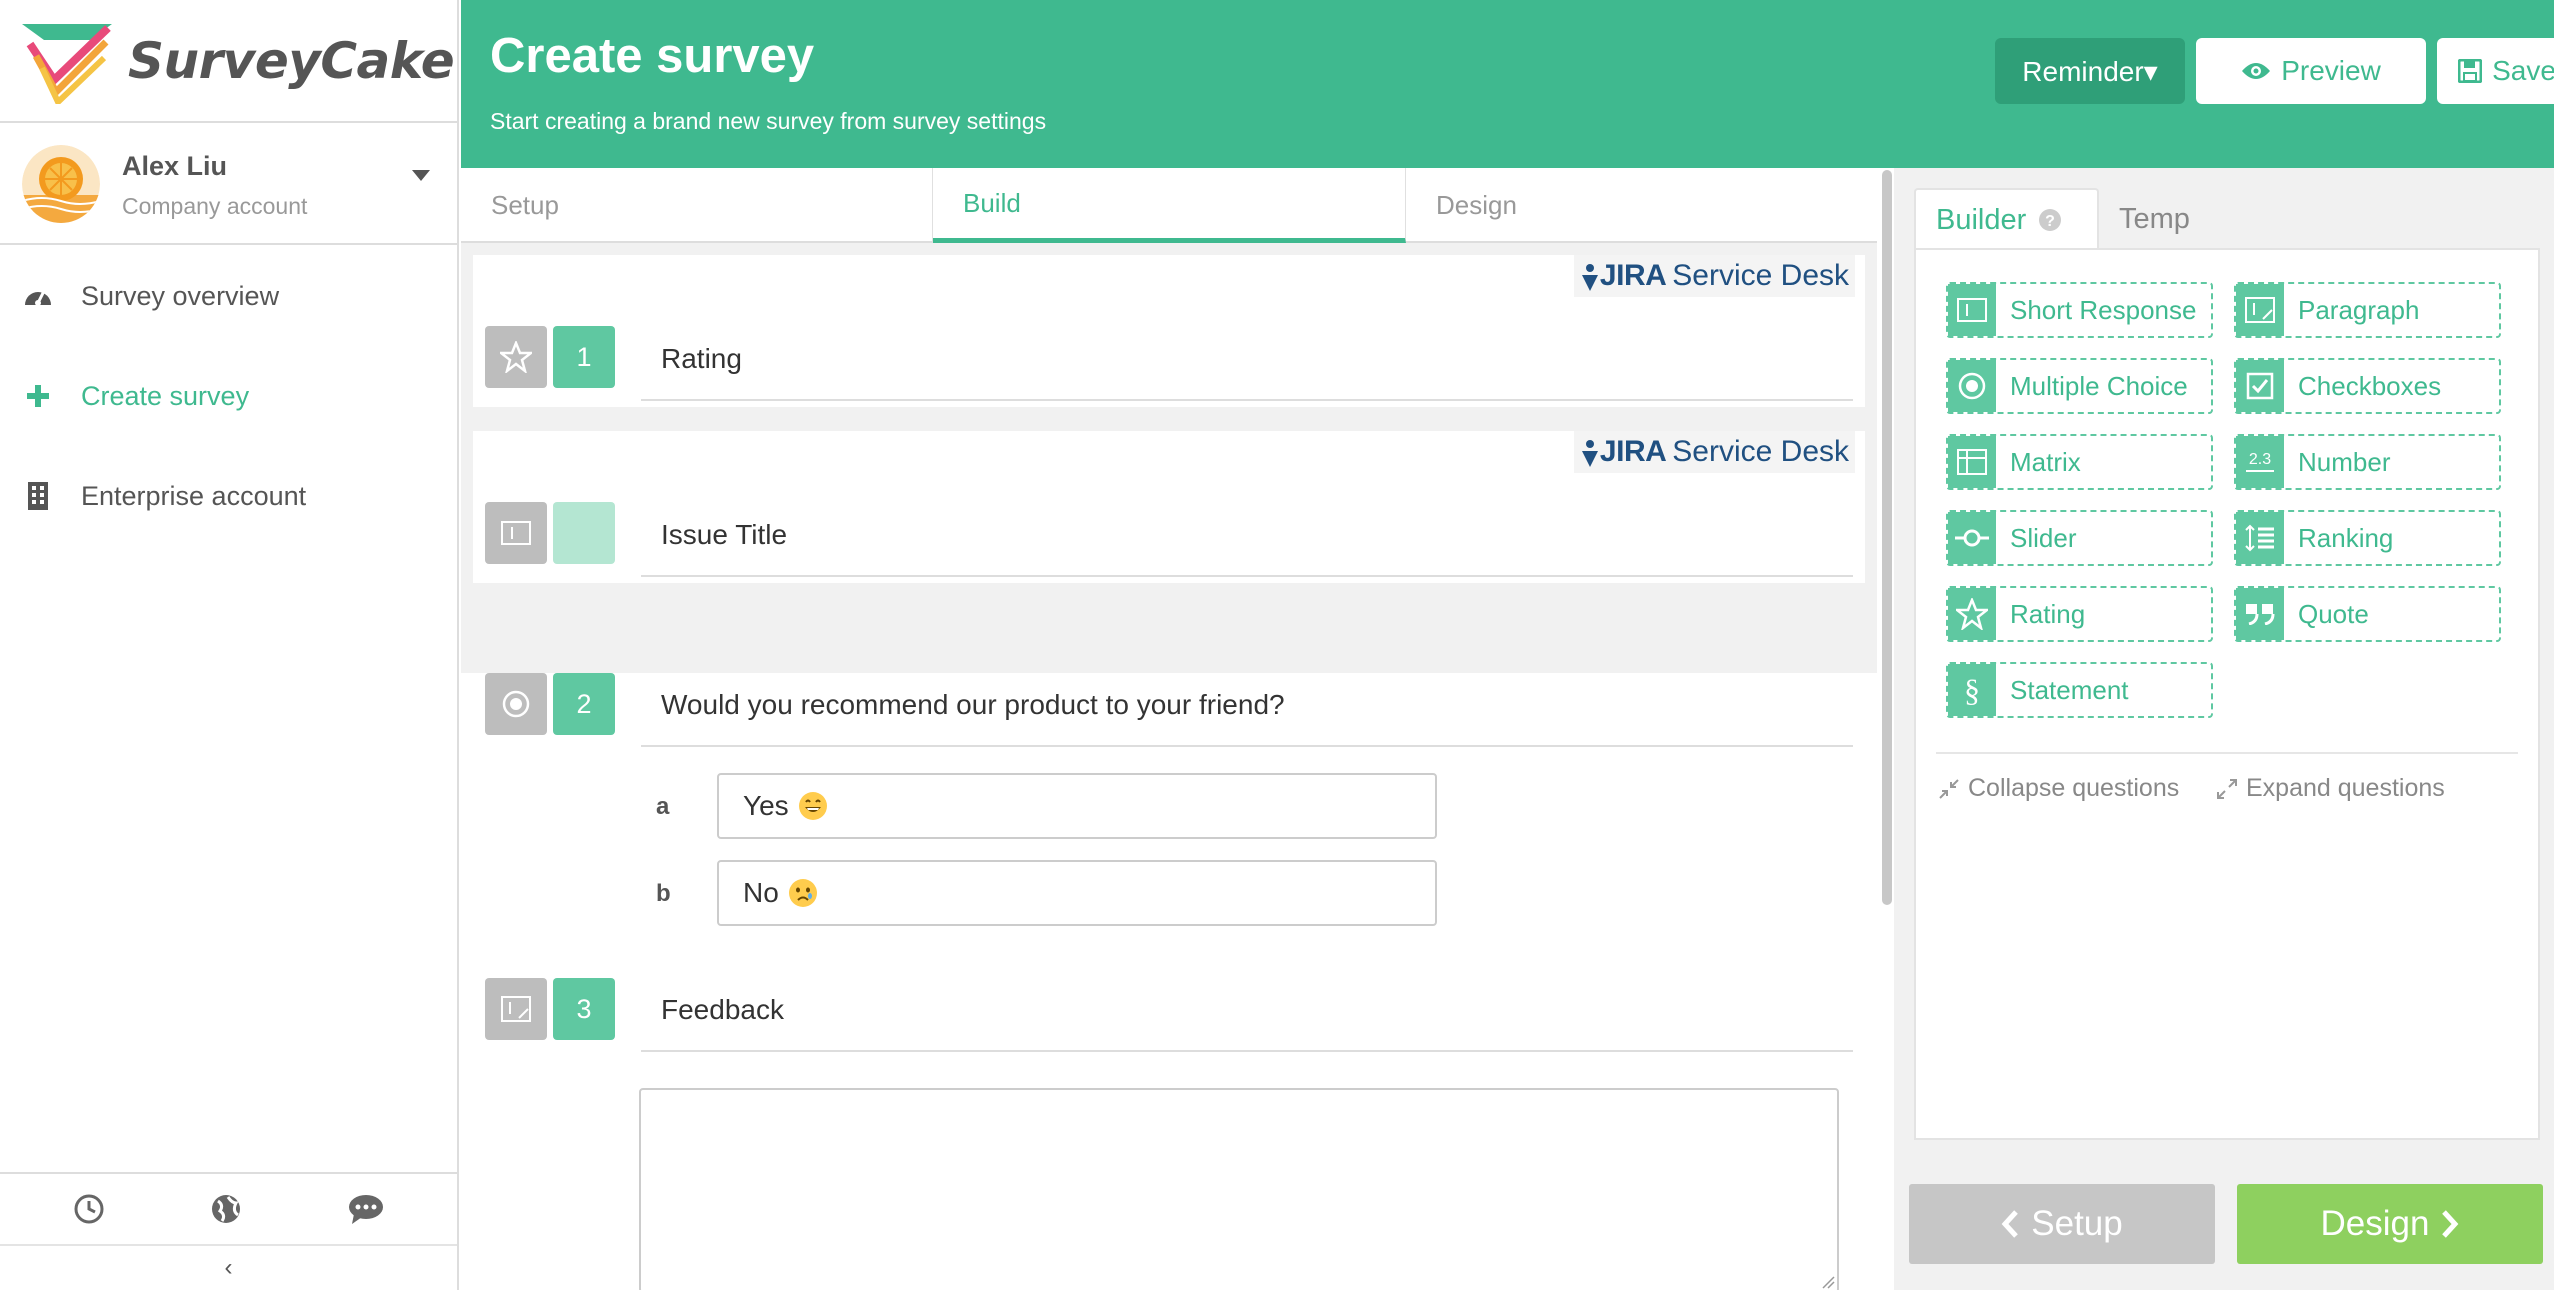 The image size is (2554, 1290). What do you see at coordinates (1981, 219) in the screenshot?
I see `tab-label: Builder` at bounding box center [1981, 219].